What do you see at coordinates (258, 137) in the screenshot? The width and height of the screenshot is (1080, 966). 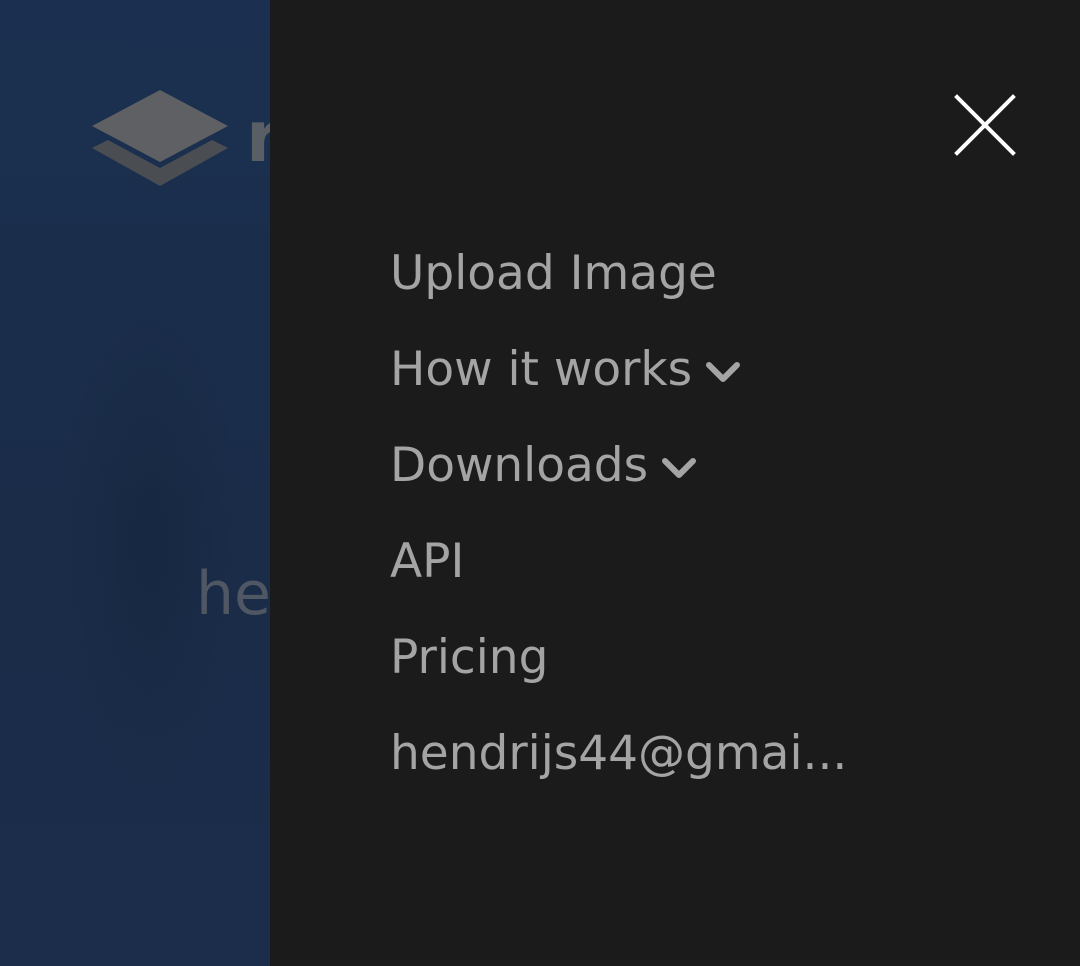 I see `logo-text: r` at bounding box center [258, 137].